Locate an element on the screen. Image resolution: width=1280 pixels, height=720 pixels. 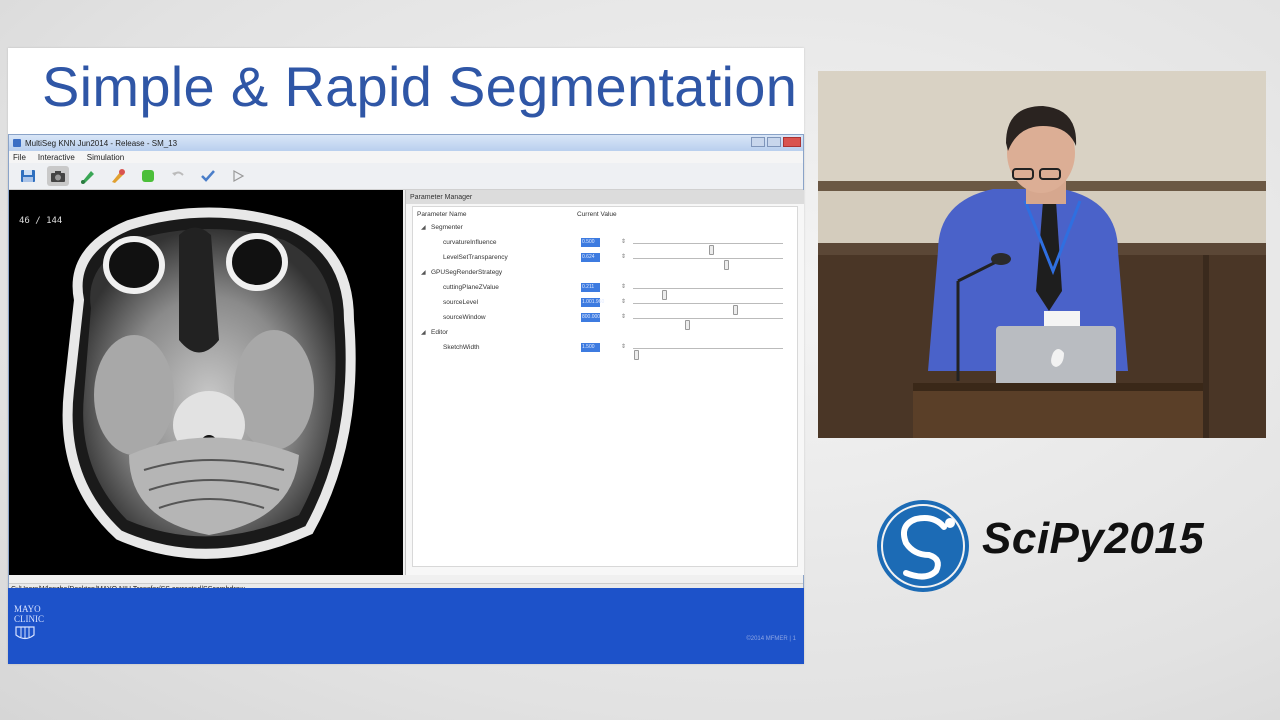
slide-footer: MAYO CLINIC ©2014 MFMER | 1 is located at coordinates (406, 626).